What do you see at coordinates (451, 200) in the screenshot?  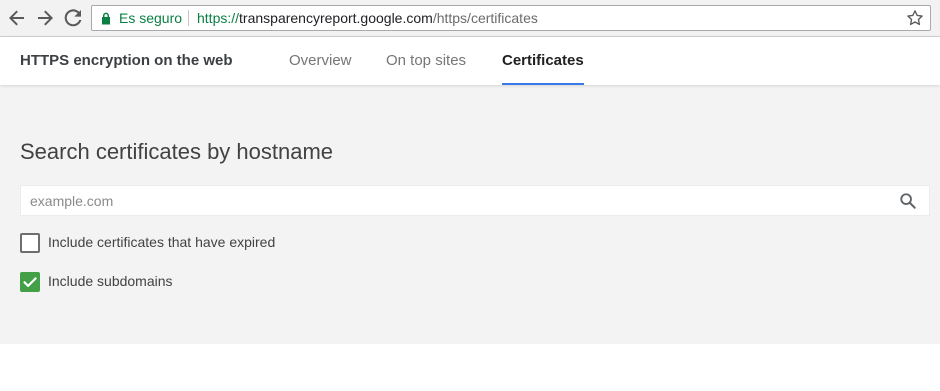 I see `hostname-search-input` at bounding box center [451, 200].